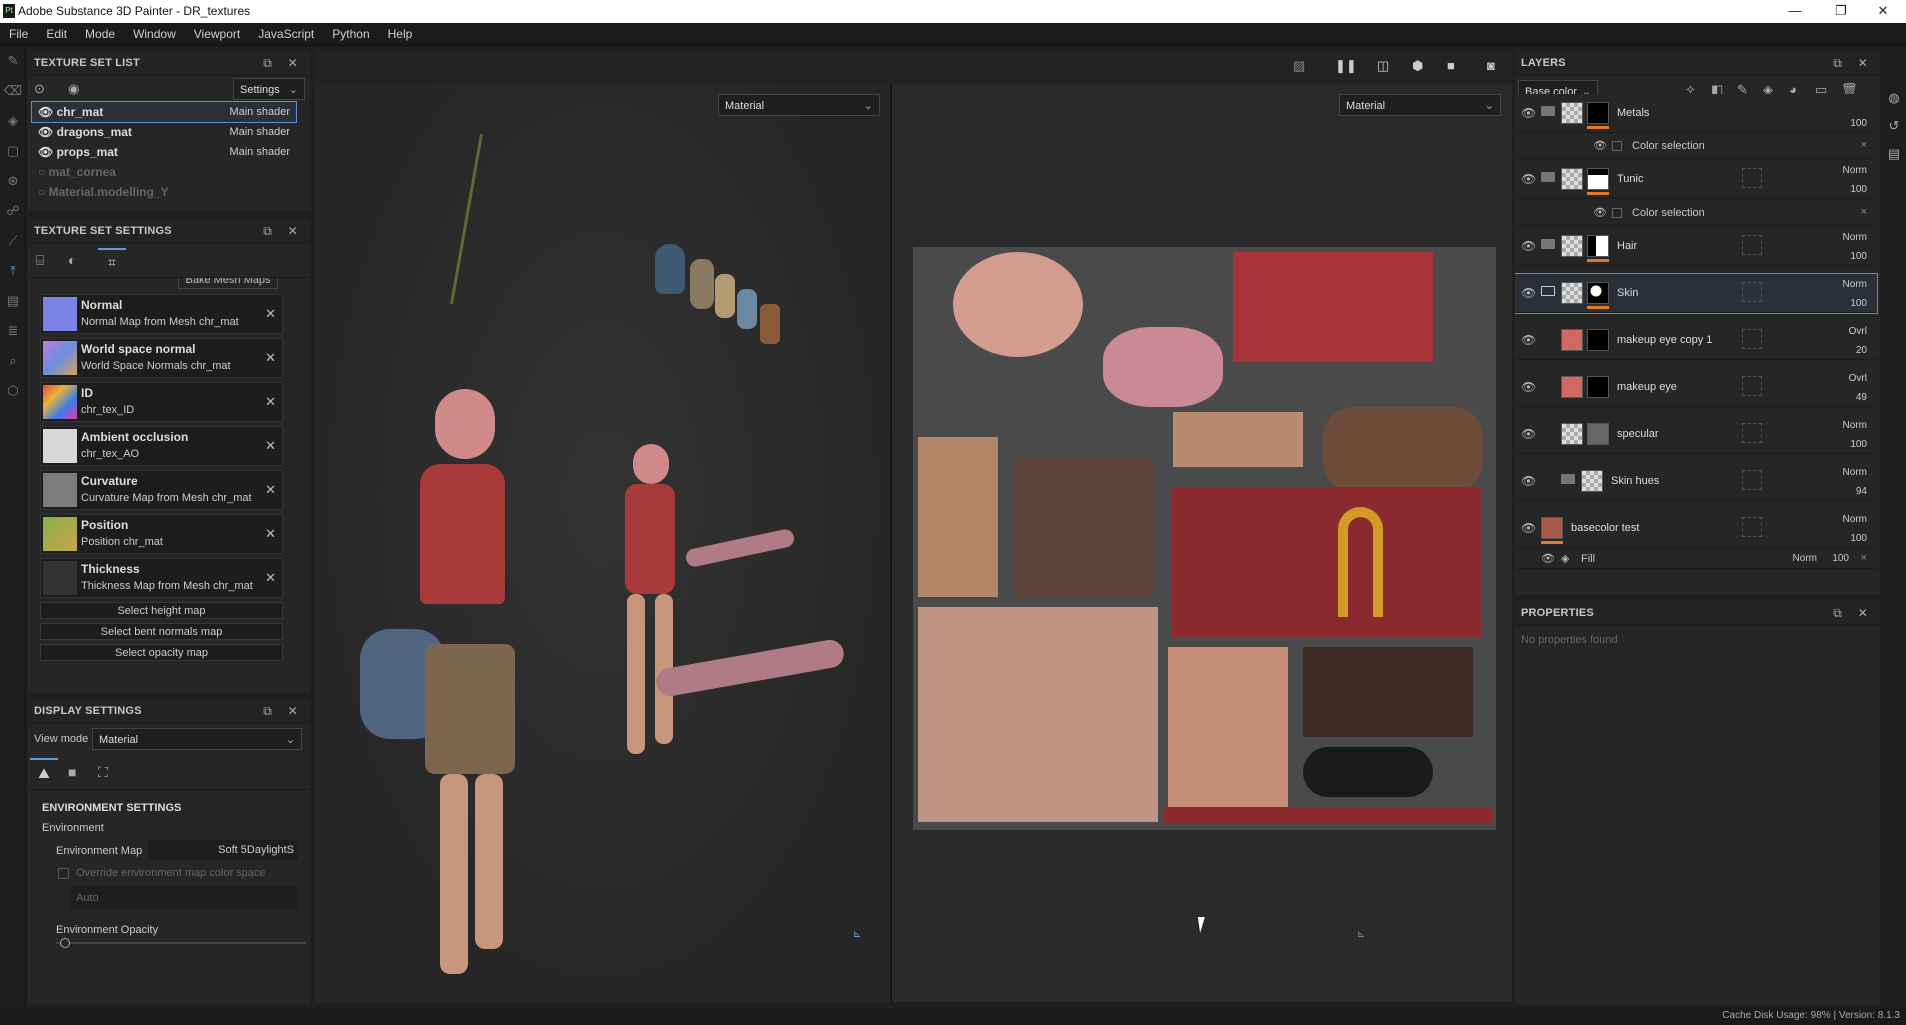 The height and width of the screenshot is (1025, 1906). What do you see at coordinates (400, 34) in the screenshot?
I see `menu-help: Help` at bounding box center [400, 34].